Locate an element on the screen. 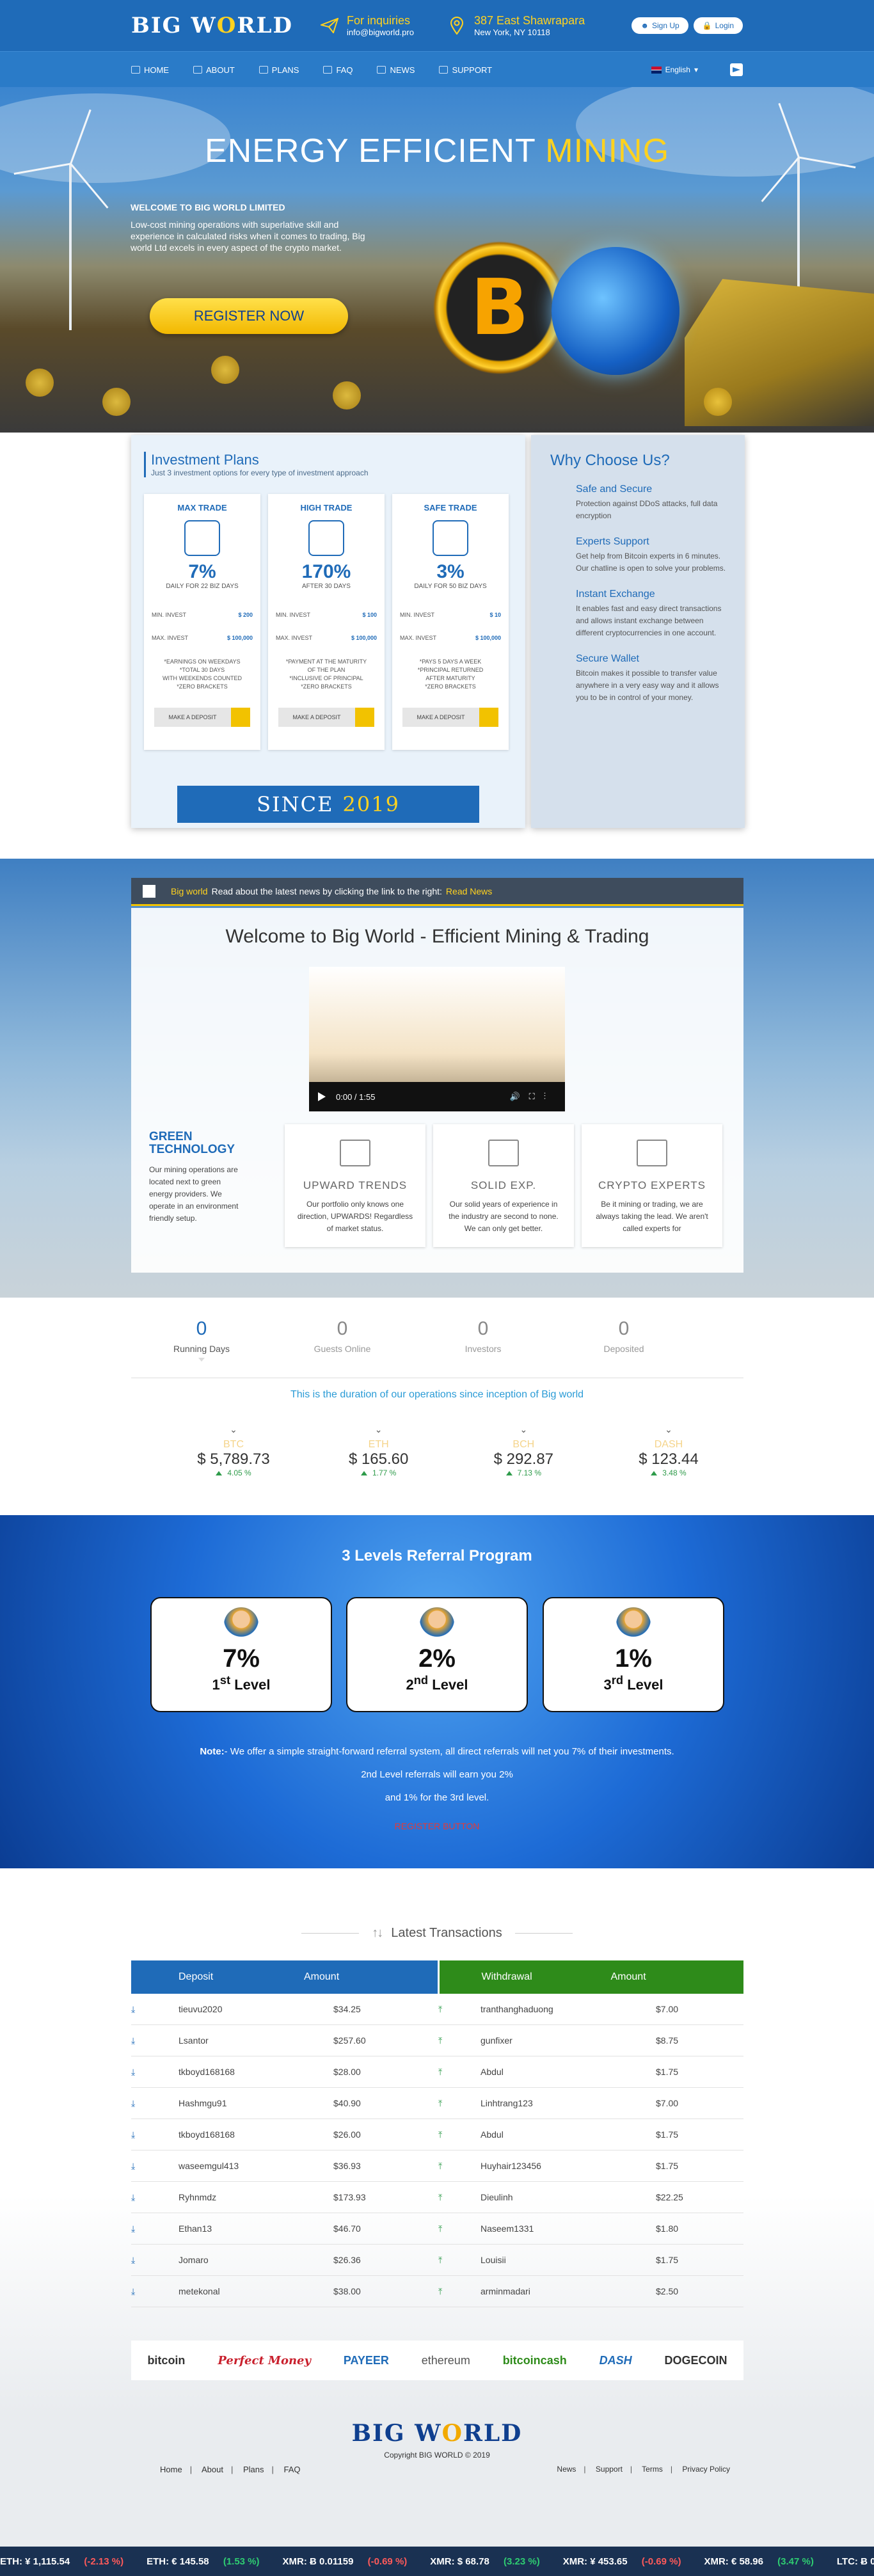 The height and width of the screenshot is (2576, 874). deposit-user: Lsantor is located at coordinates (194, 2041).